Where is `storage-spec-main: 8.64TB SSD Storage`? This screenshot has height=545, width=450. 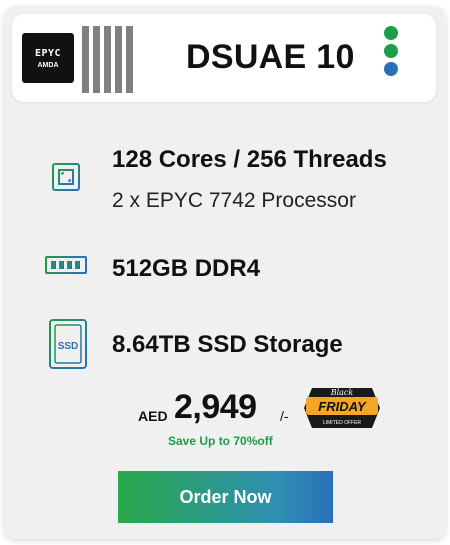
storage-spec-main: 8.64TB SSD Storage is located at coordinates (227, 344).